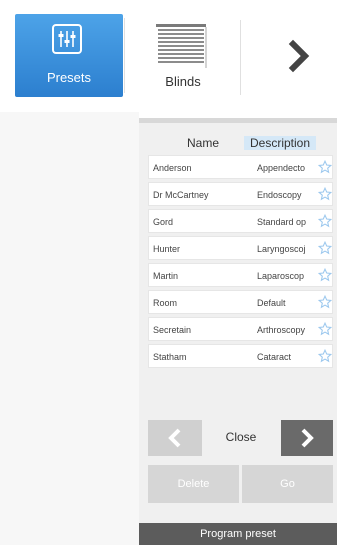  What do you see at coordinates (281, 276) in the screenshot?
I see `preset-description: Laparoscop` at bounding box center [281, 276].